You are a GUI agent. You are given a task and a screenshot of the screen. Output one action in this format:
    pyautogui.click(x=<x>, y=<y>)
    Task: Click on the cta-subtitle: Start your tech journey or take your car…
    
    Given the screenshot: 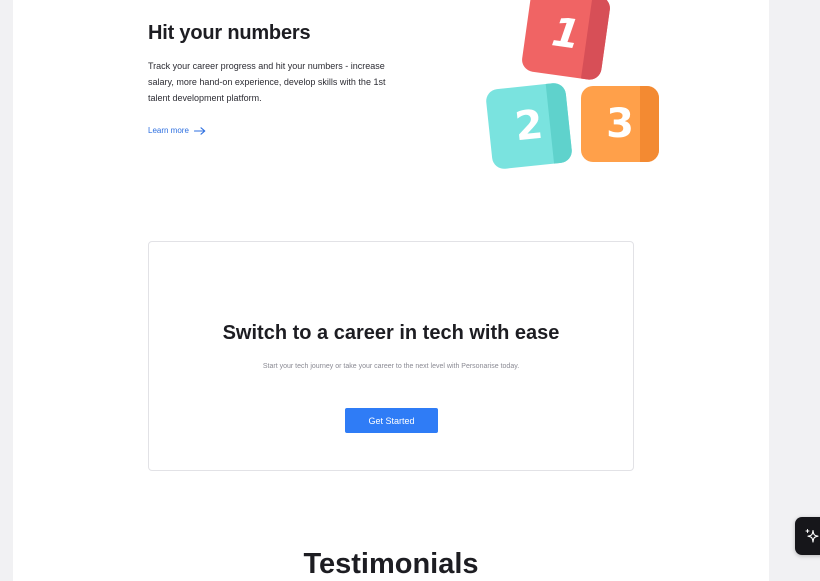 What is the action you would take?
    pyautogui.click(x=391, y=366)
    